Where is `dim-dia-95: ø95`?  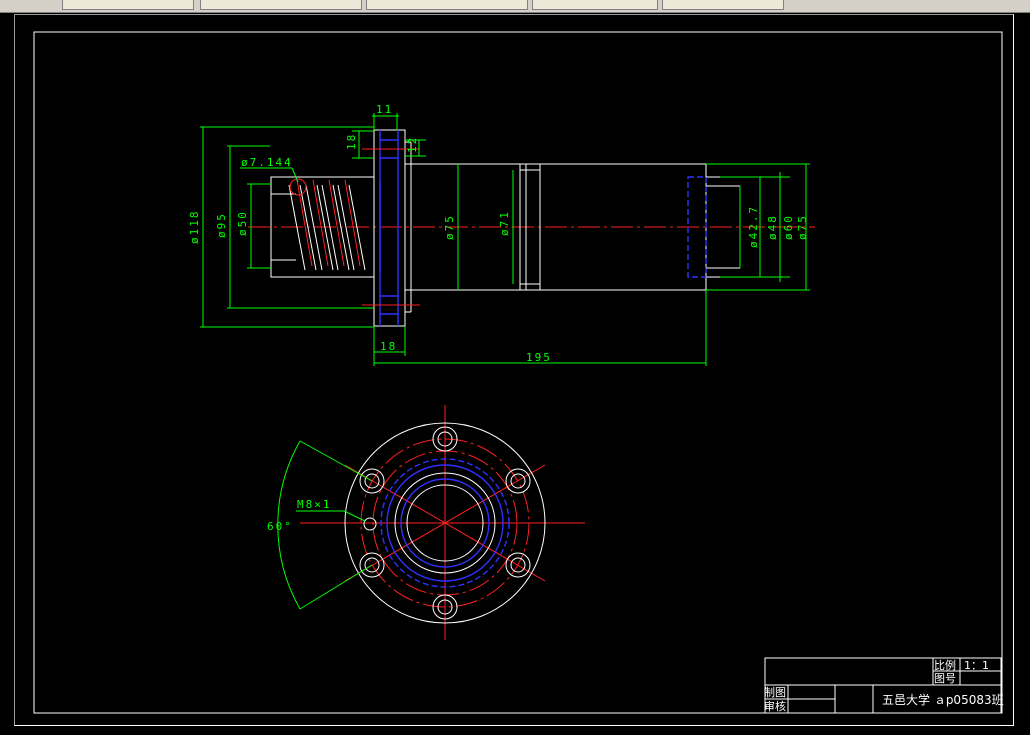 dim-dia-95: ø95 is located at coordinates (221, 225).